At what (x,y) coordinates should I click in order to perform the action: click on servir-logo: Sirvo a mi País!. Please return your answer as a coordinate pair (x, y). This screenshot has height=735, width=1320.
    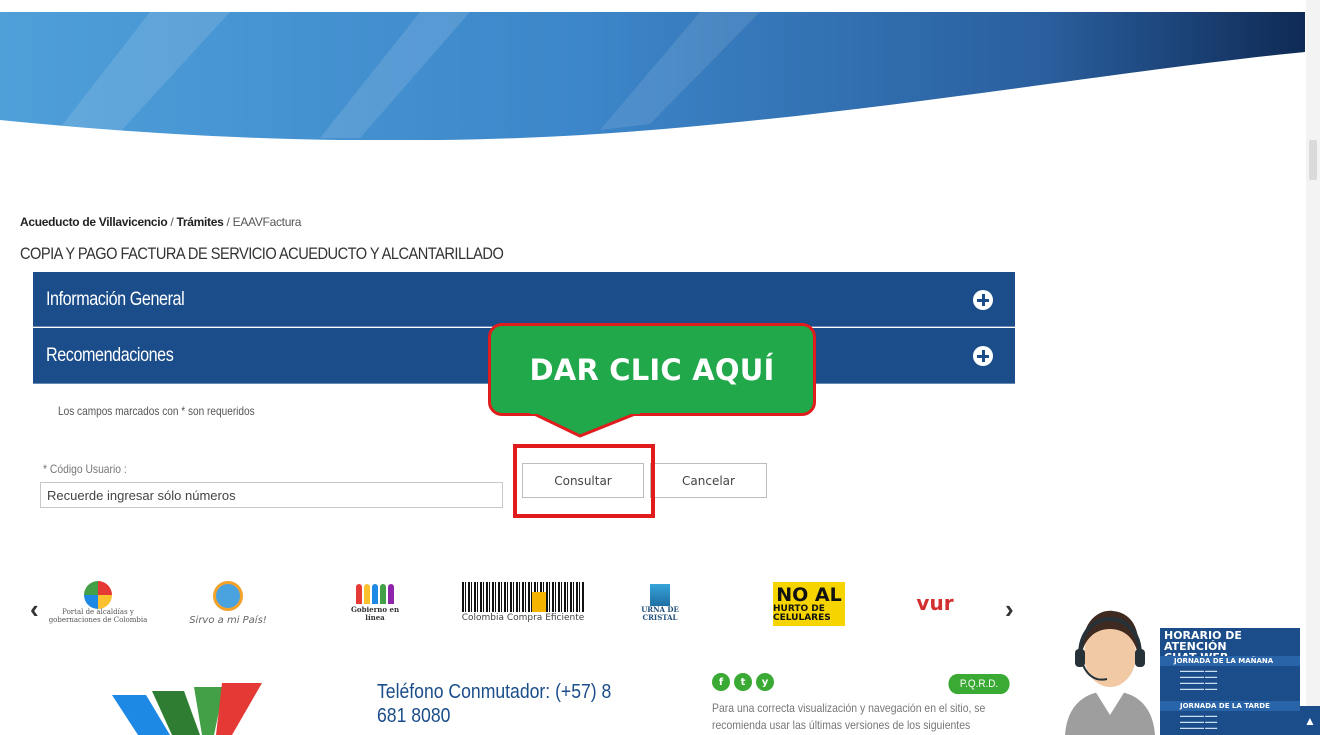
    Looking at the image, I should click on (228, 603).